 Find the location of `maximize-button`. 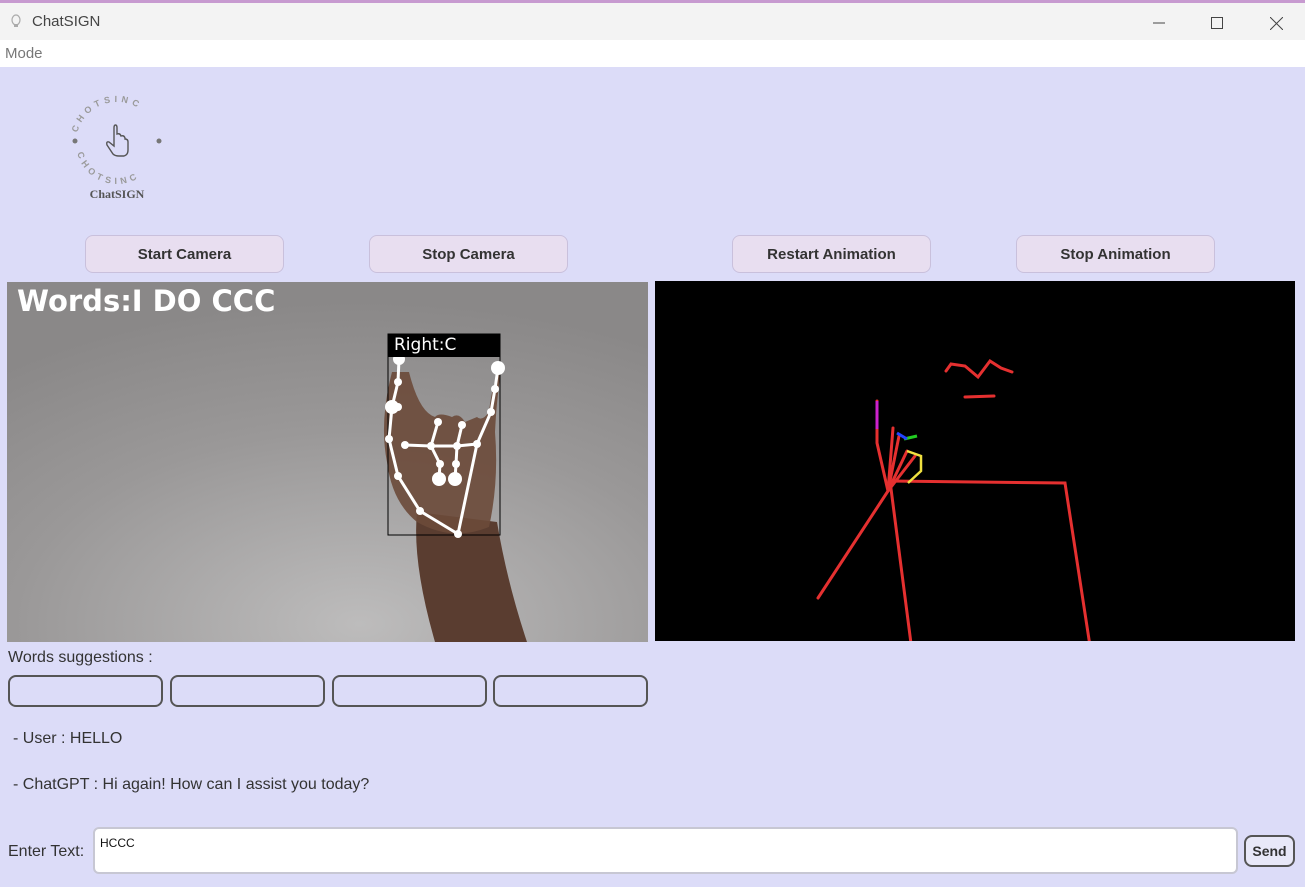

maximize-button is located at coordinates (1217, 23).